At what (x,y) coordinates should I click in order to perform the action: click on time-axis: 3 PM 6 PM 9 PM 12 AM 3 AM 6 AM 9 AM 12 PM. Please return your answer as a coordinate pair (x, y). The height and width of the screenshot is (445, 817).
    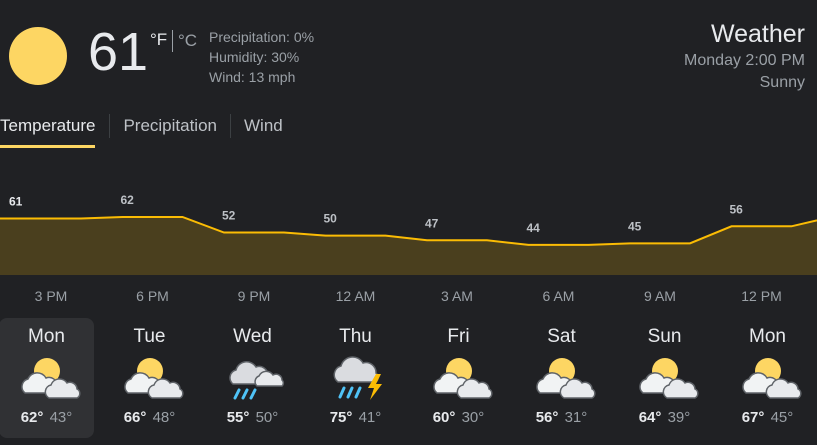
    Looking at the image, I should click on (408, 298).